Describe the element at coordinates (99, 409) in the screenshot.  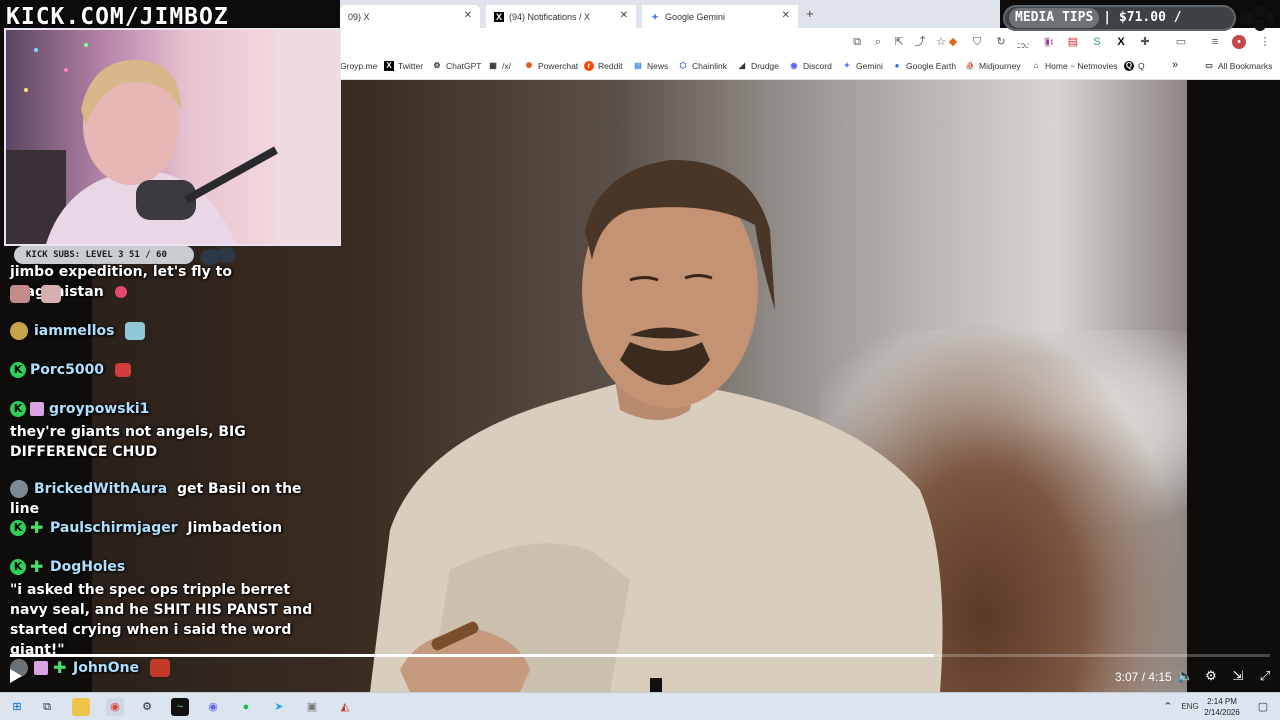
I see `chat-username: groypowski1` at that location.